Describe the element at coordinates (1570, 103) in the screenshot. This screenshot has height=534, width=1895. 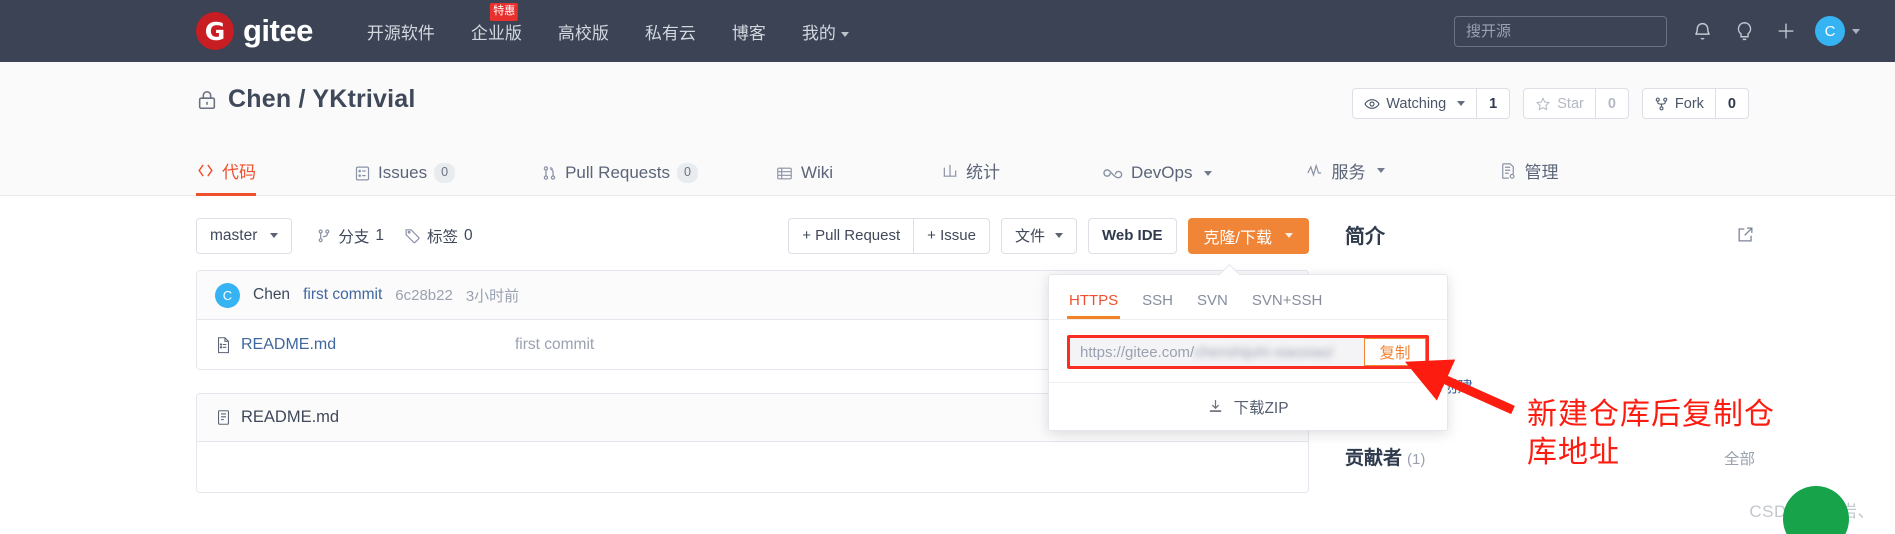
I see `star-label: Star` at that location.